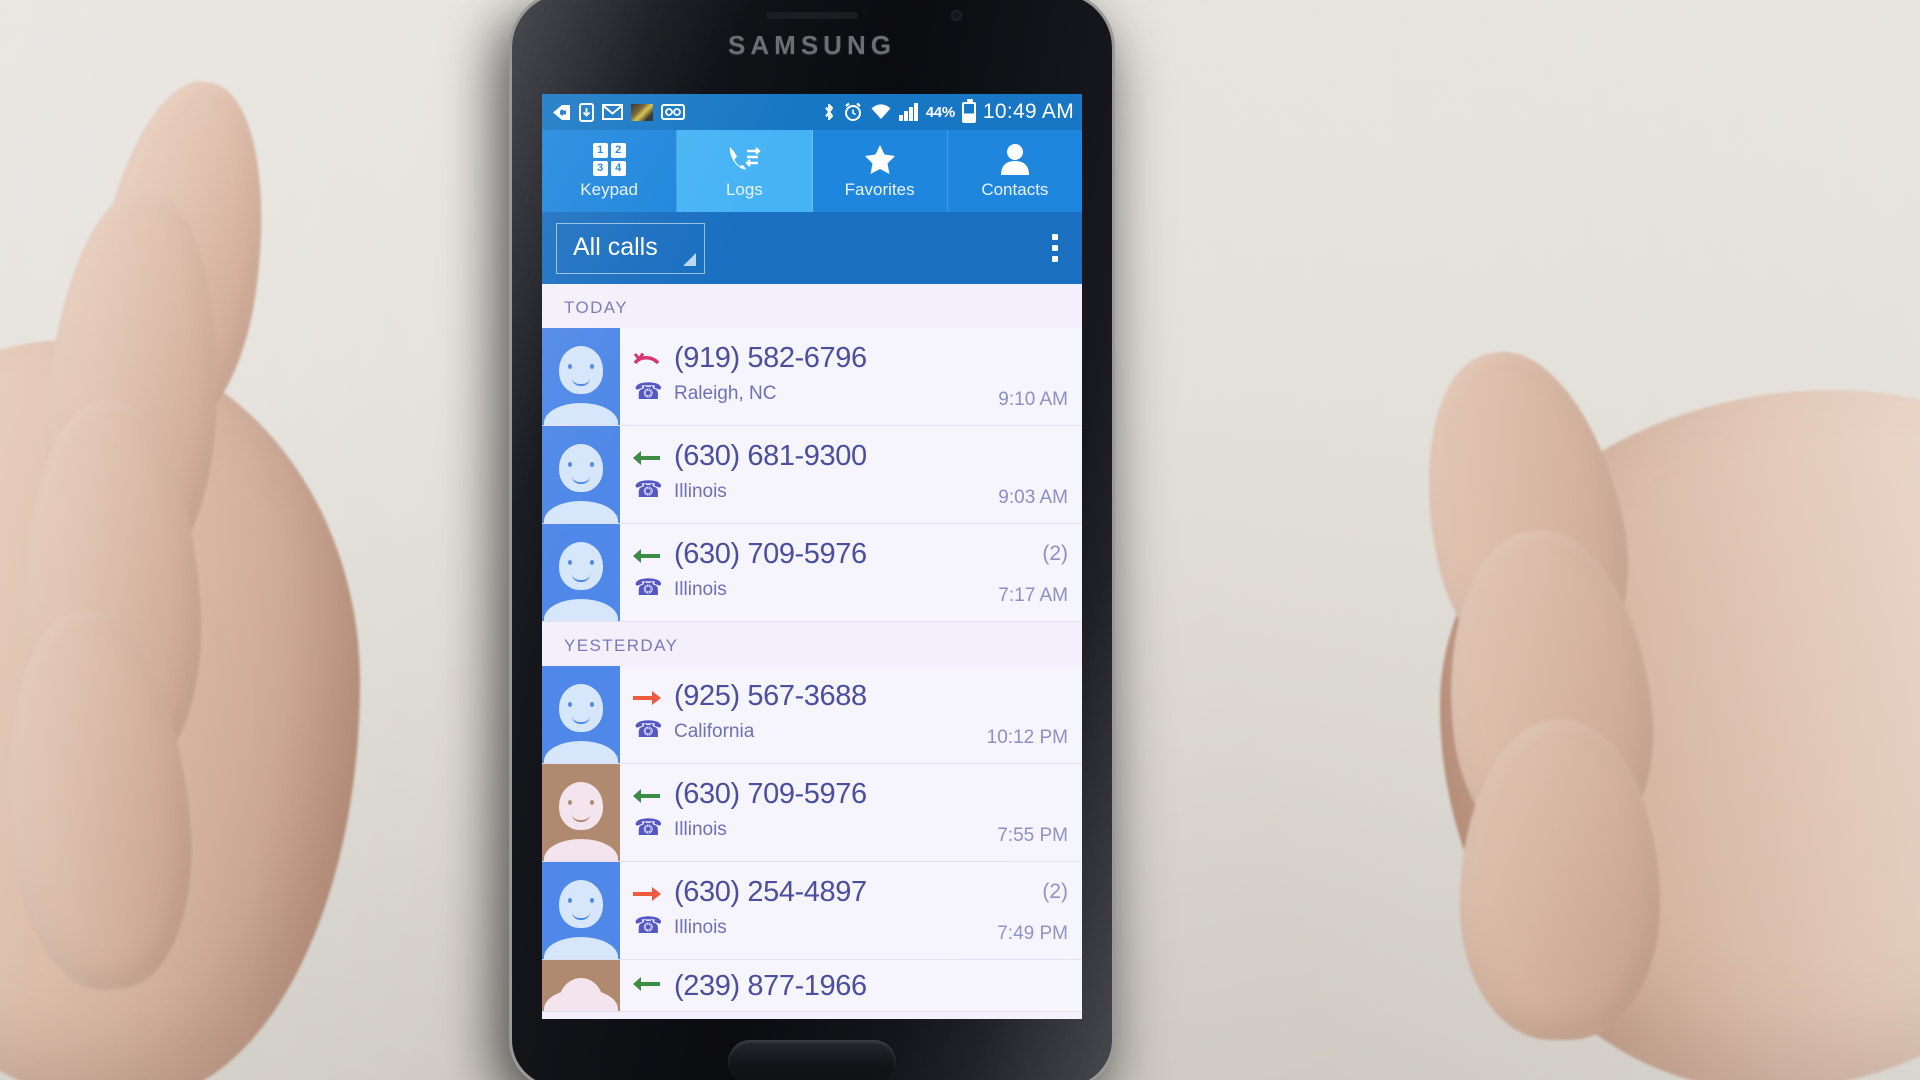 This screenshot has height=1080, width=1920. What do you see at coordinates (600, 150) in the screenshot?
I see `keypad-key-1: 1` at bounding box center [600, 150].